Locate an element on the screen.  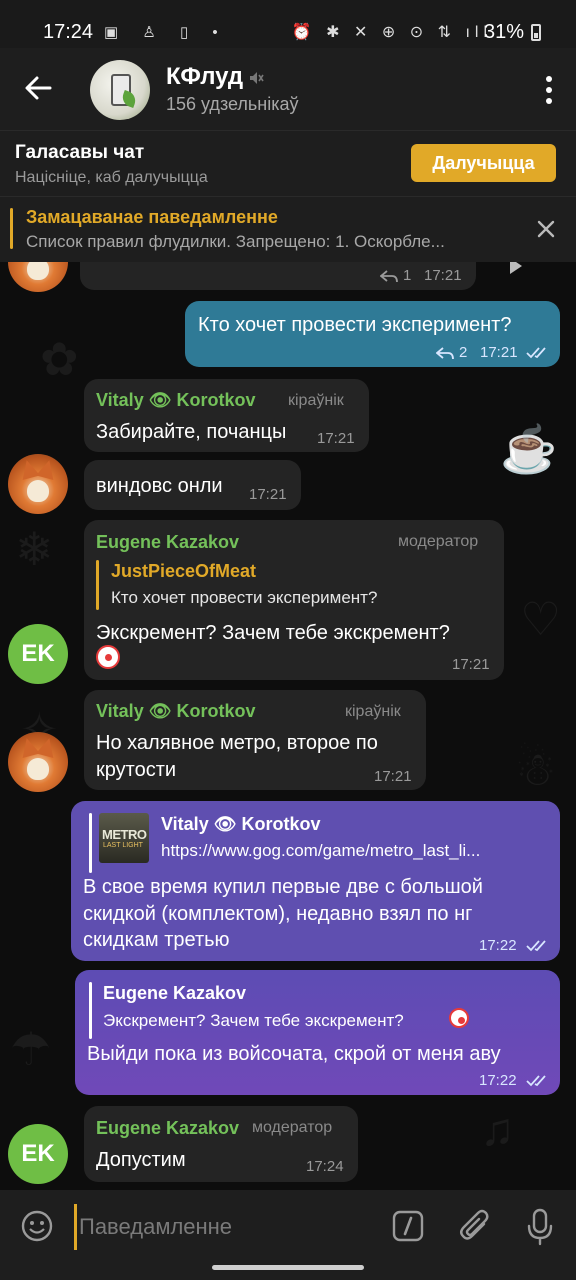
message-bubble: Eugene Kazakov модератор Допустим 17:24 is located at coordinates (221, 1144).